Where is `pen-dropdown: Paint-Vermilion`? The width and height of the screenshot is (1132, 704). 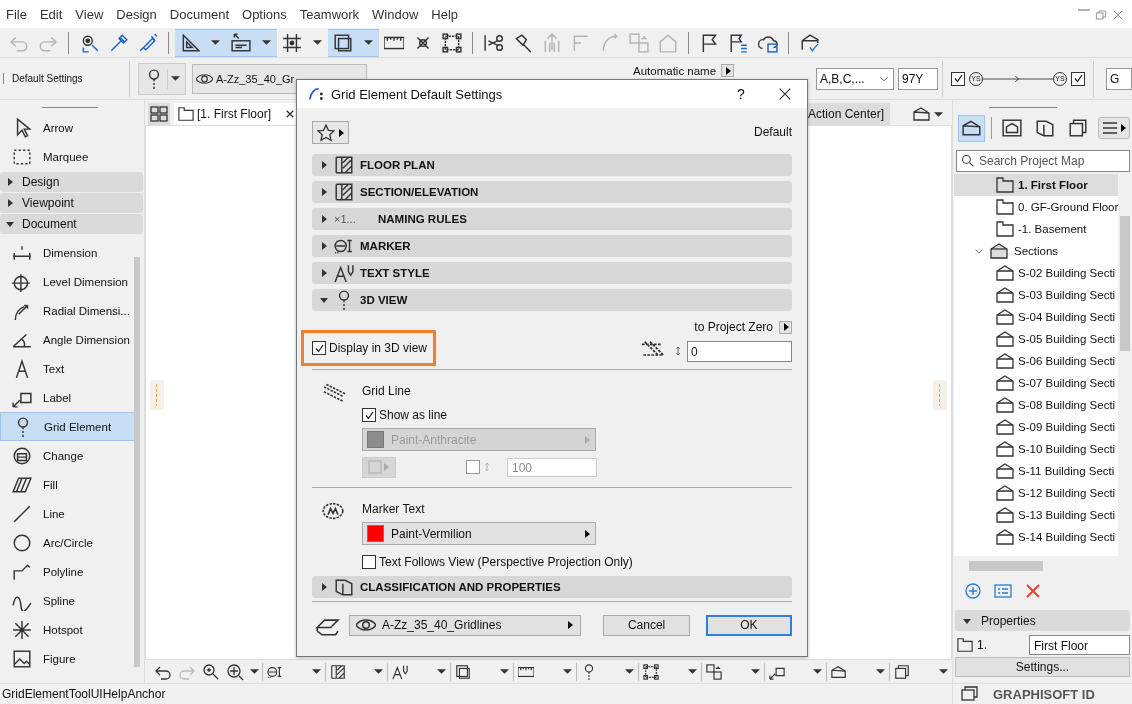
pen-dropdown: Paint-Vermilion is located at coordinates (479, 533).